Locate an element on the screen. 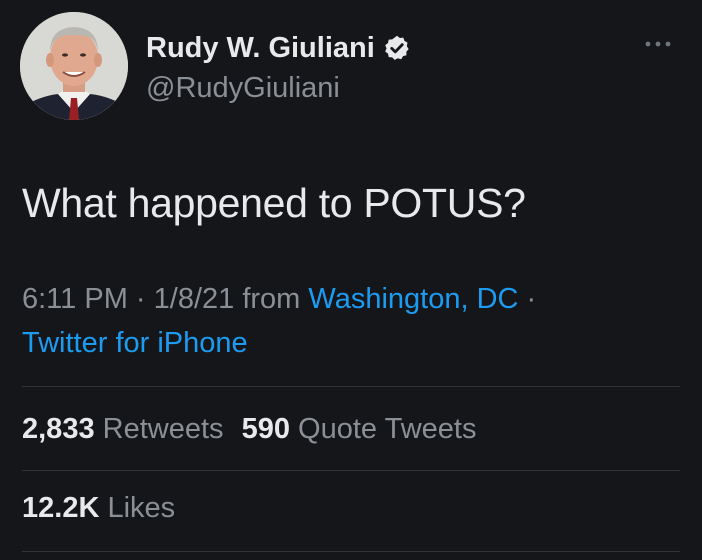  likes-stat: 12.2K Likes is located at coordinates (98, 508).